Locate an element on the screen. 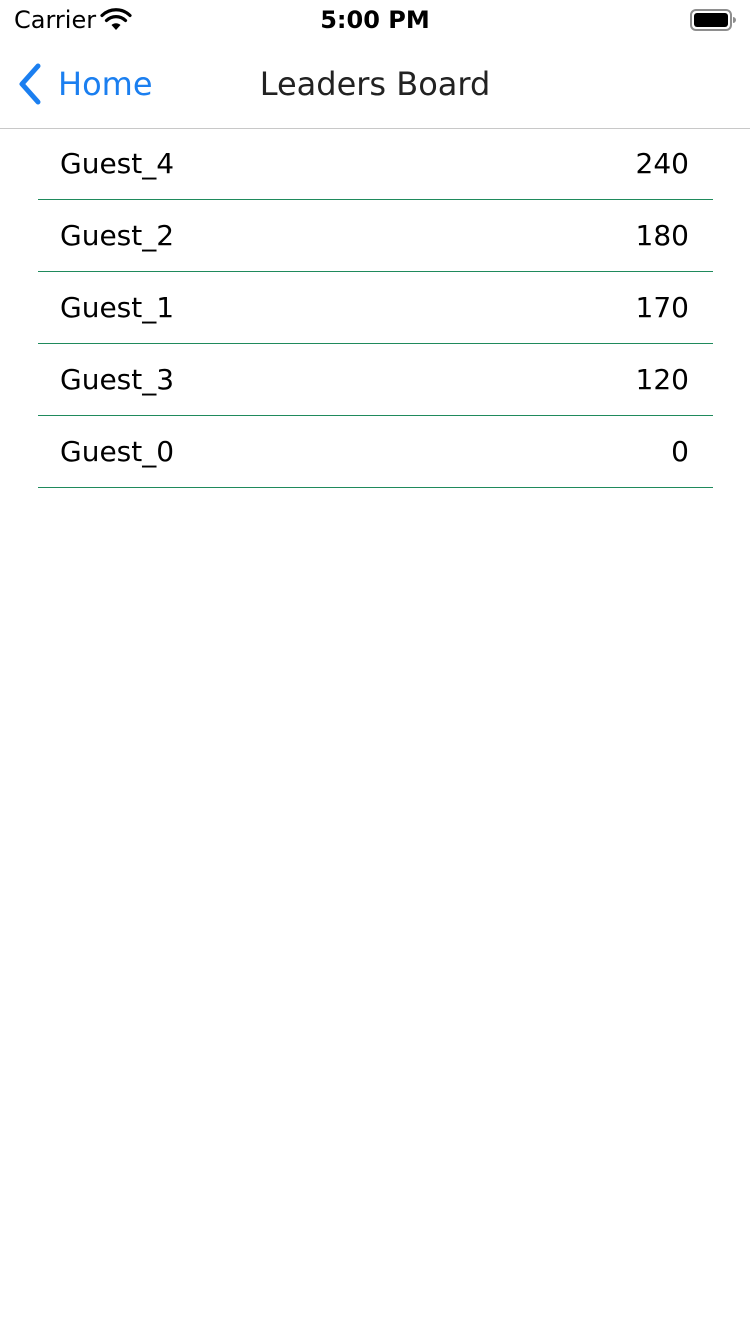 Image resolution: width=750 pixels, height=1334 pixels. page-title: Leaders Board is located at coordinates (375, 84).